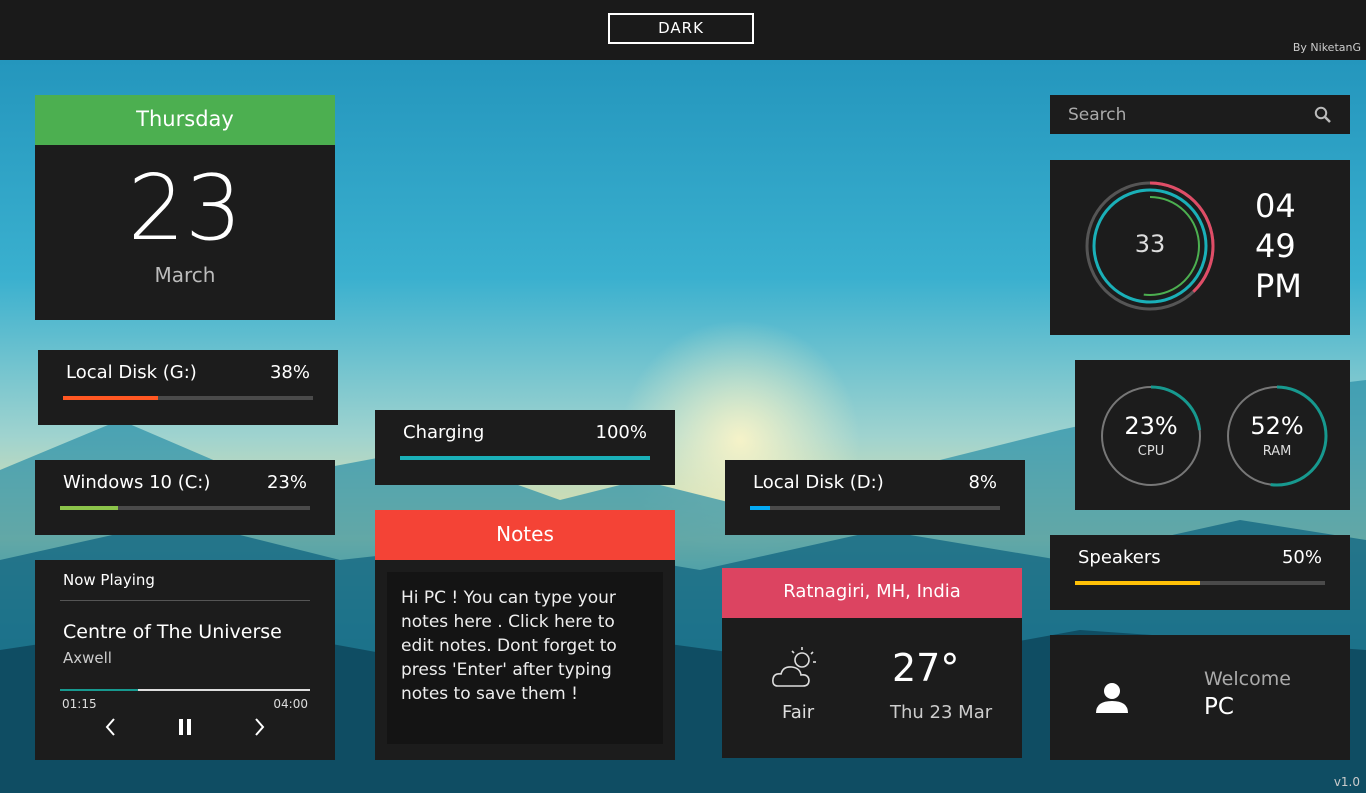 The width and height of the screenshot is (1366, 793). What do you see at coordinates (1151, 451) in the screenshot?
I see `cpu-label: CPU` at bounding box center [1151, 451].